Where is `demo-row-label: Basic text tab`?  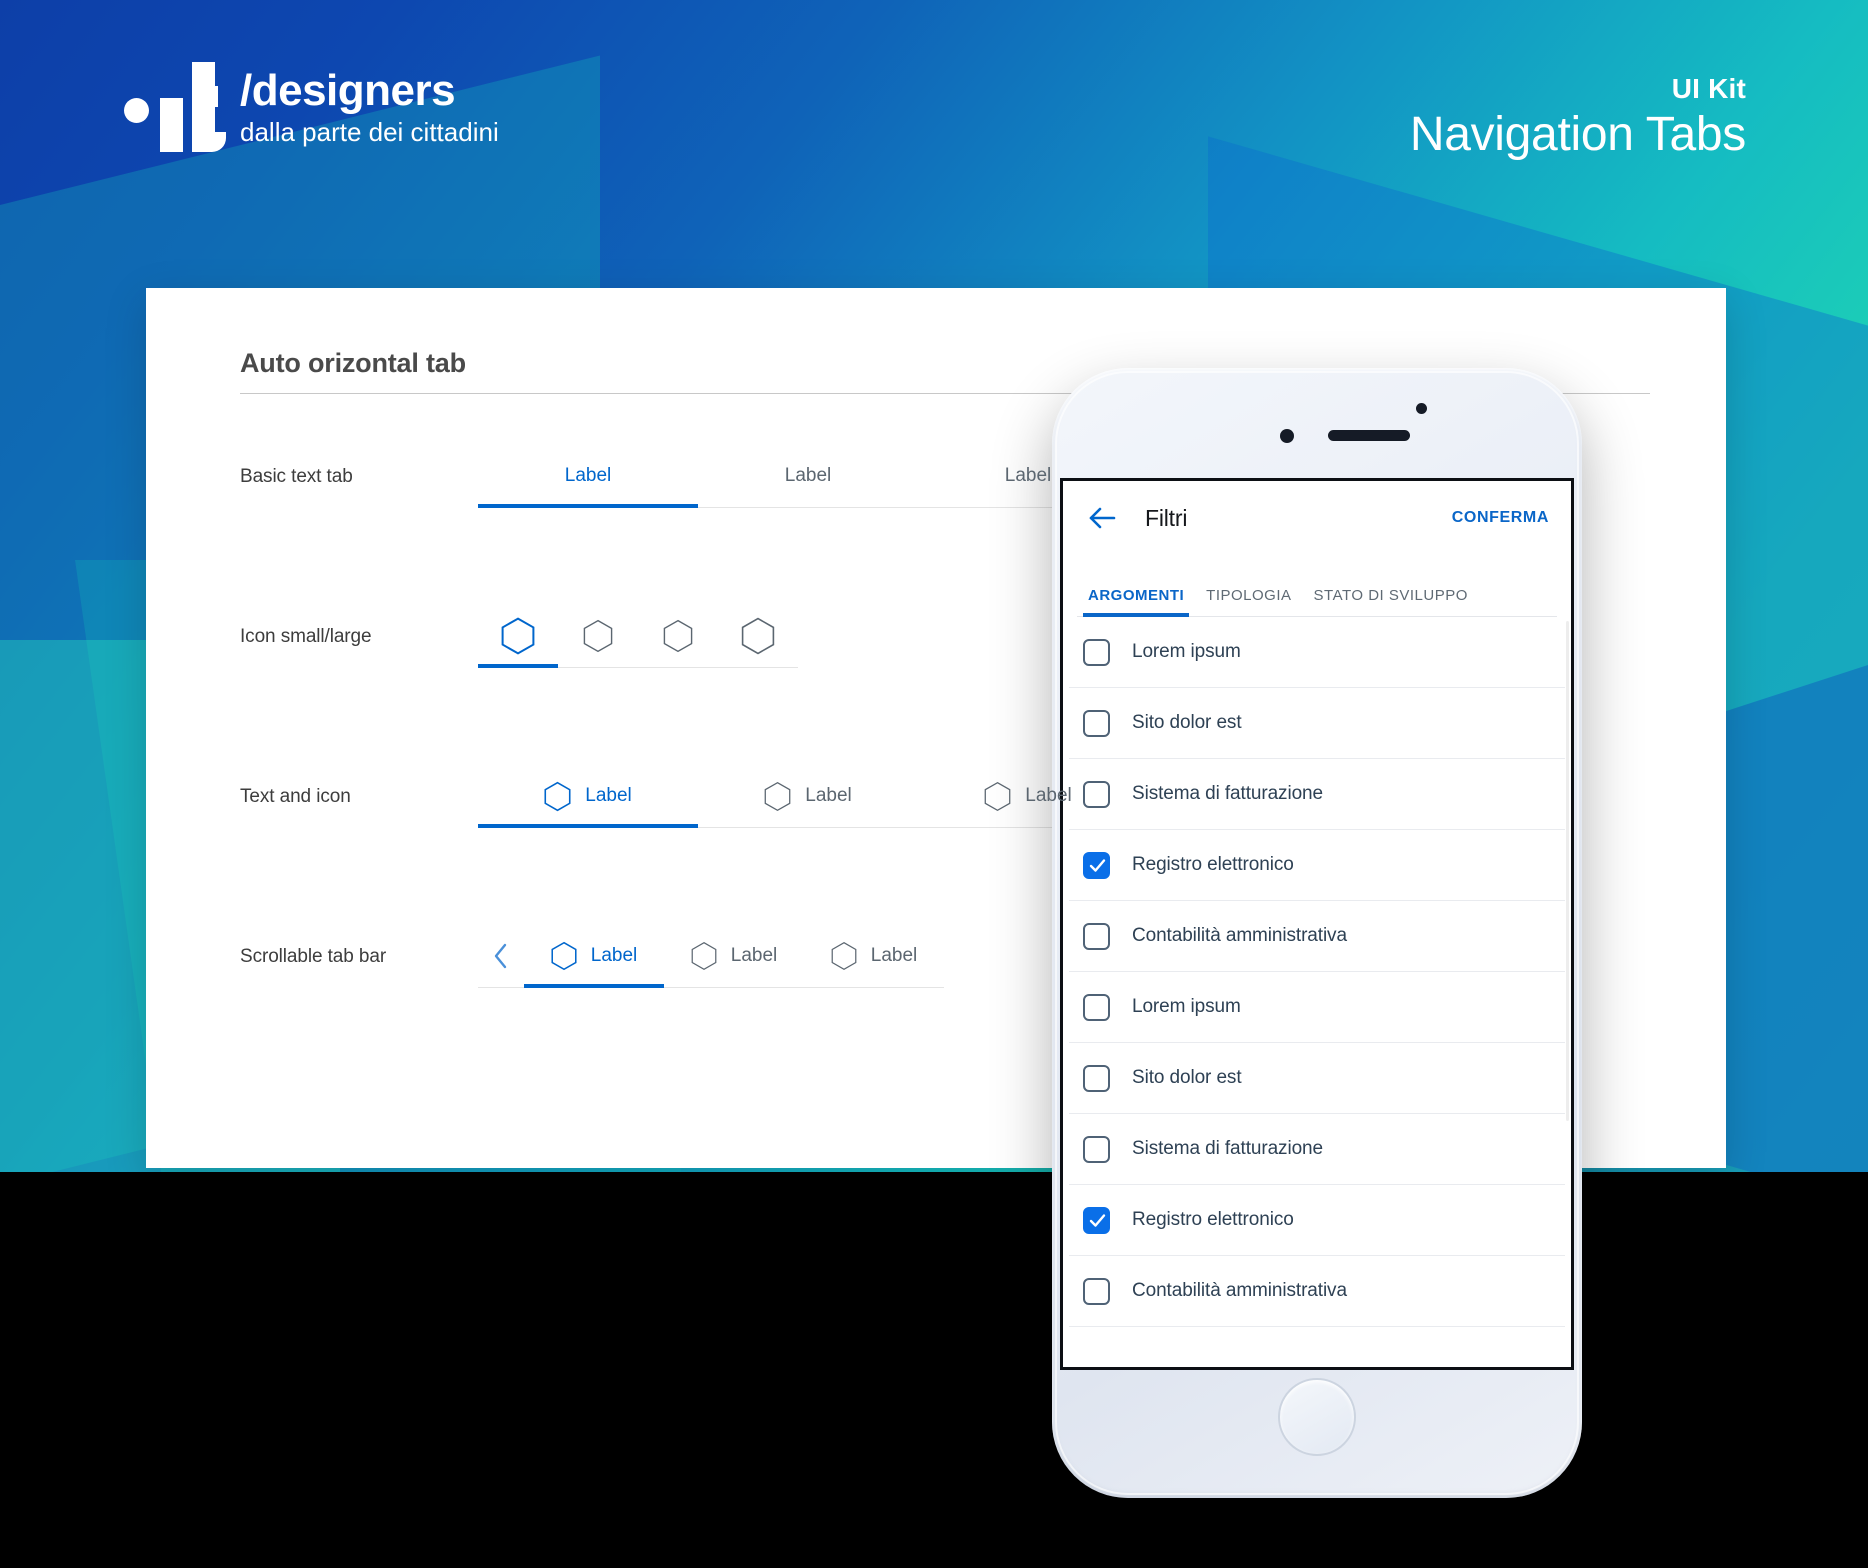 demo-row-label: Basic text tab is located at coordinates (296, 476).